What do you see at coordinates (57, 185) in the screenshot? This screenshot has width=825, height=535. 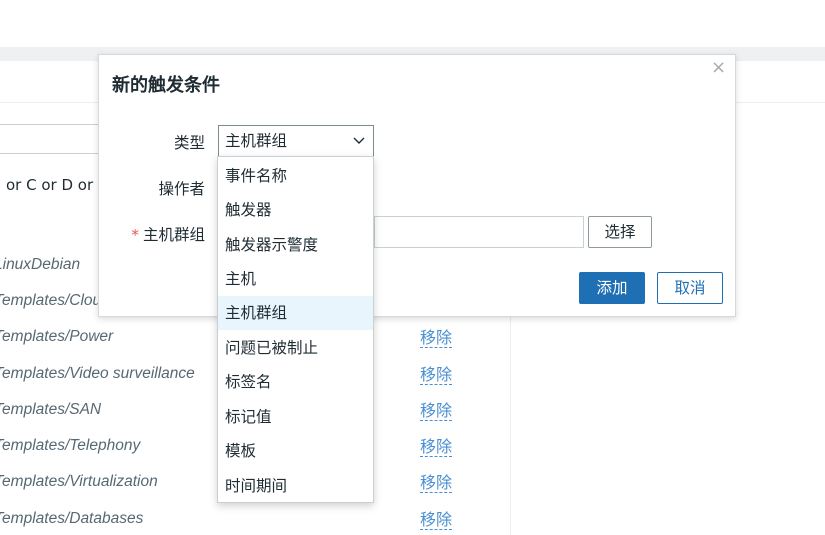 I see `background-filter-hint: or C or D or E` at bounding box center [57, 185].